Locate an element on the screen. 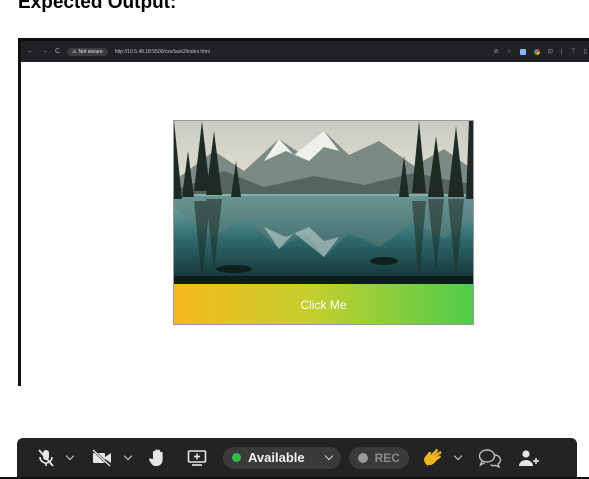  record-dot is located at coordinates (362, 457).